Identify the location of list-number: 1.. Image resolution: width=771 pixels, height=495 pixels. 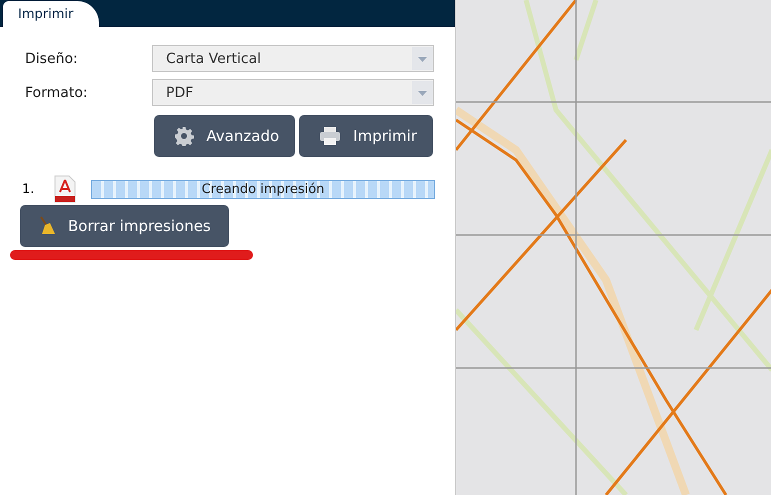
(29, 189).